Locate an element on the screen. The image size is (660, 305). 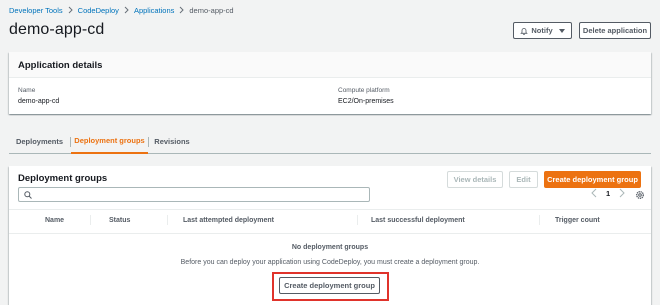
breadcrumb-current: demo-app-cd is located at coordinates (211, 10).